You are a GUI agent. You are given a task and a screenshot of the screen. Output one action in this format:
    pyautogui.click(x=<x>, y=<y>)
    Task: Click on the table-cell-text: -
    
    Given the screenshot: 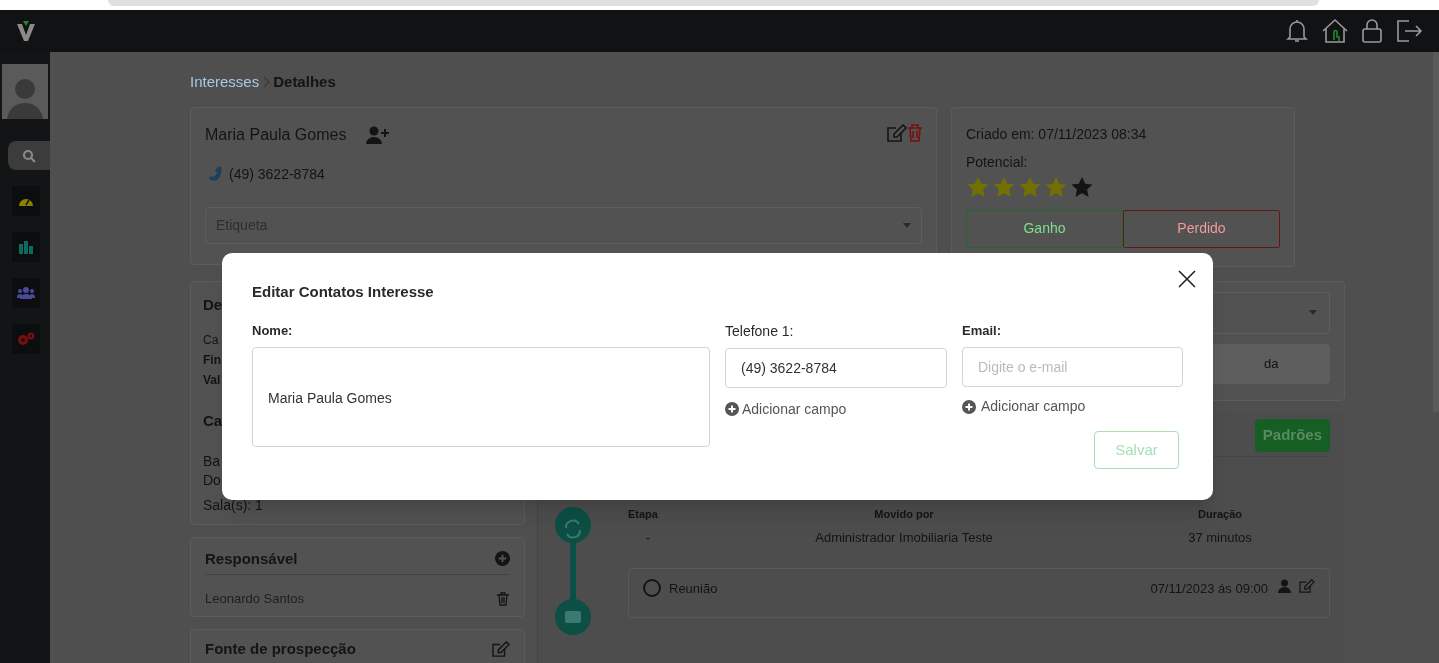 What is the action you would take?
    pyautogui.click(x=648, y=538)
    